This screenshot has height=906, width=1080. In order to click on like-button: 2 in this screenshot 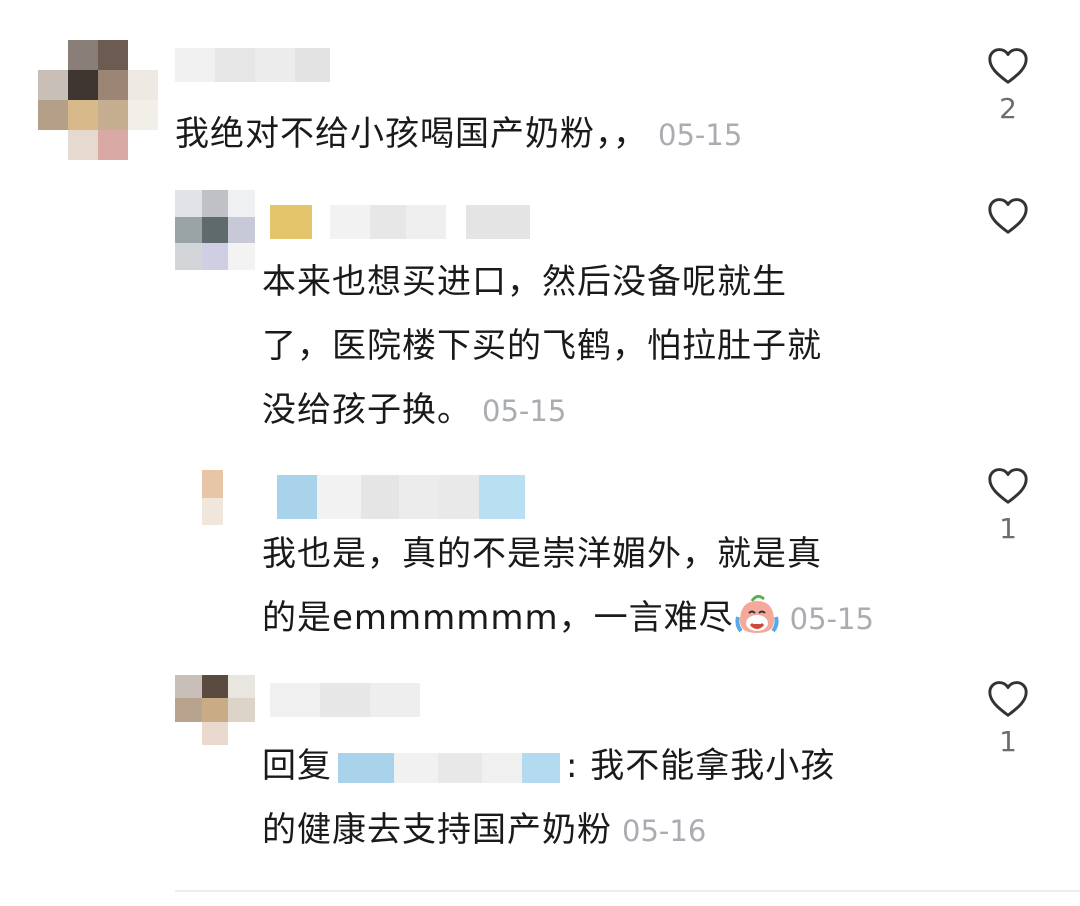, I will do `click(1008, 86)`.